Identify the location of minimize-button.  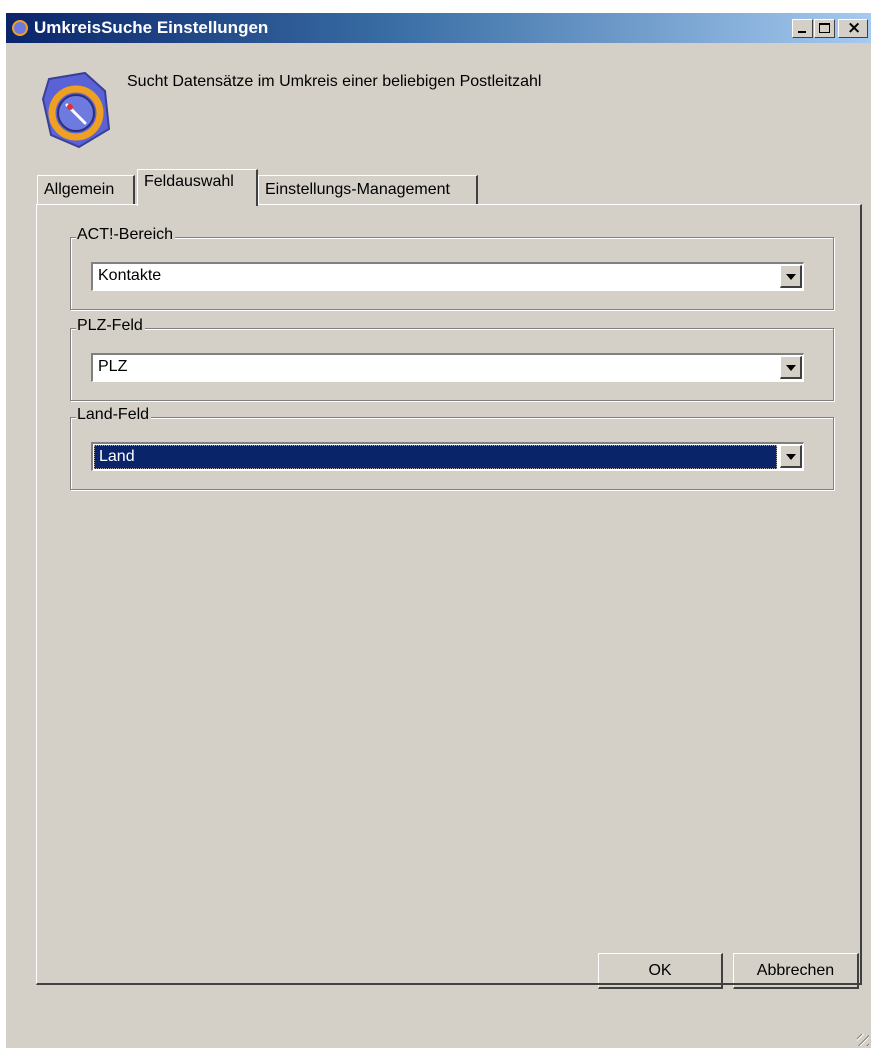
(802, 28).